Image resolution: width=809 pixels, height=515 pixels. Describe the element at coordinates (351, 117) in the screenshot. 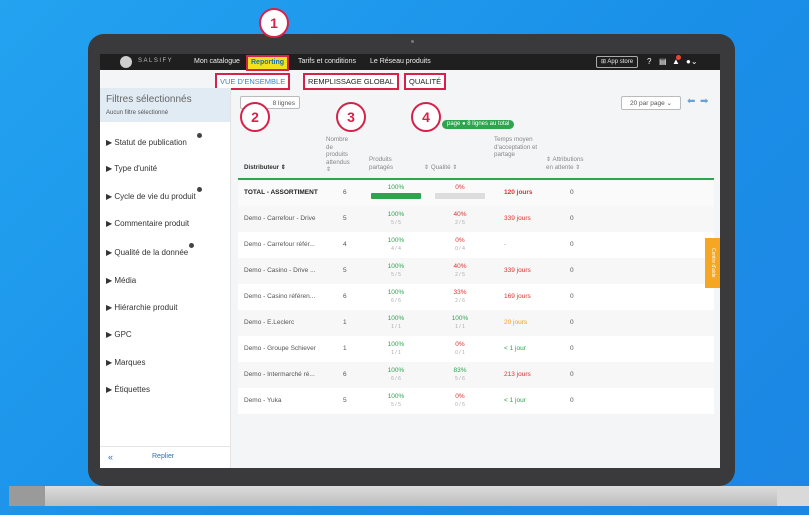

I see `callout-3: 3` at that location.